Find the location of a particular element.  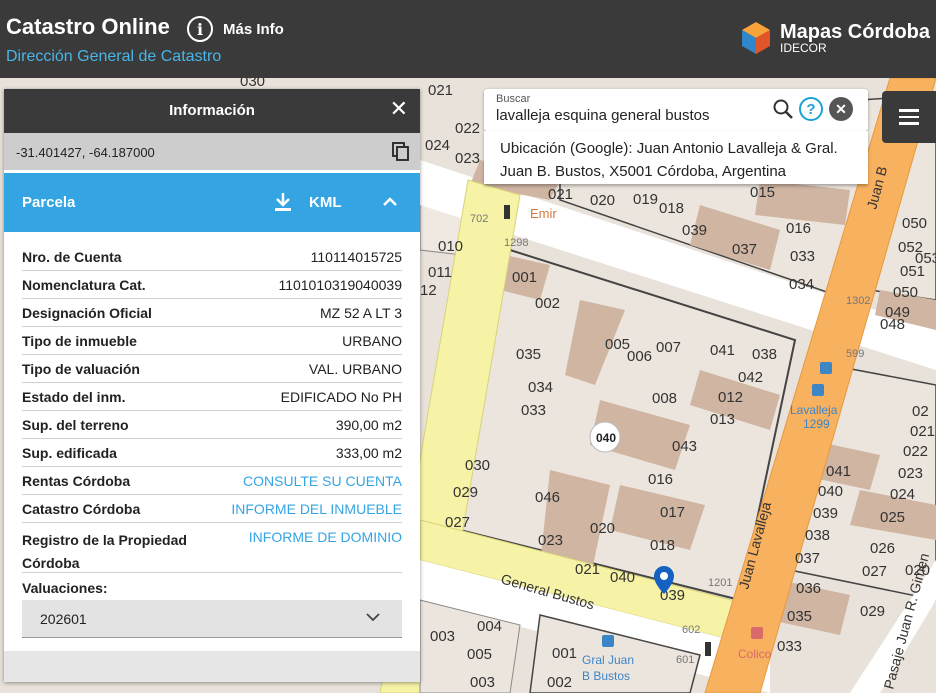

clear-search-icon: ✕ is located at coordinates (841, 109).